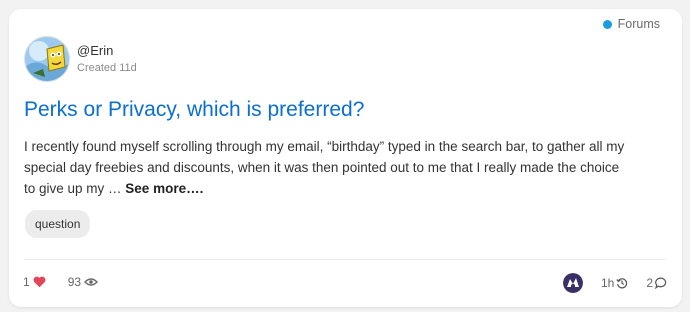 This screenshot has width=690, height=312. I want to click on category-label: Forums, so click(638, 24).